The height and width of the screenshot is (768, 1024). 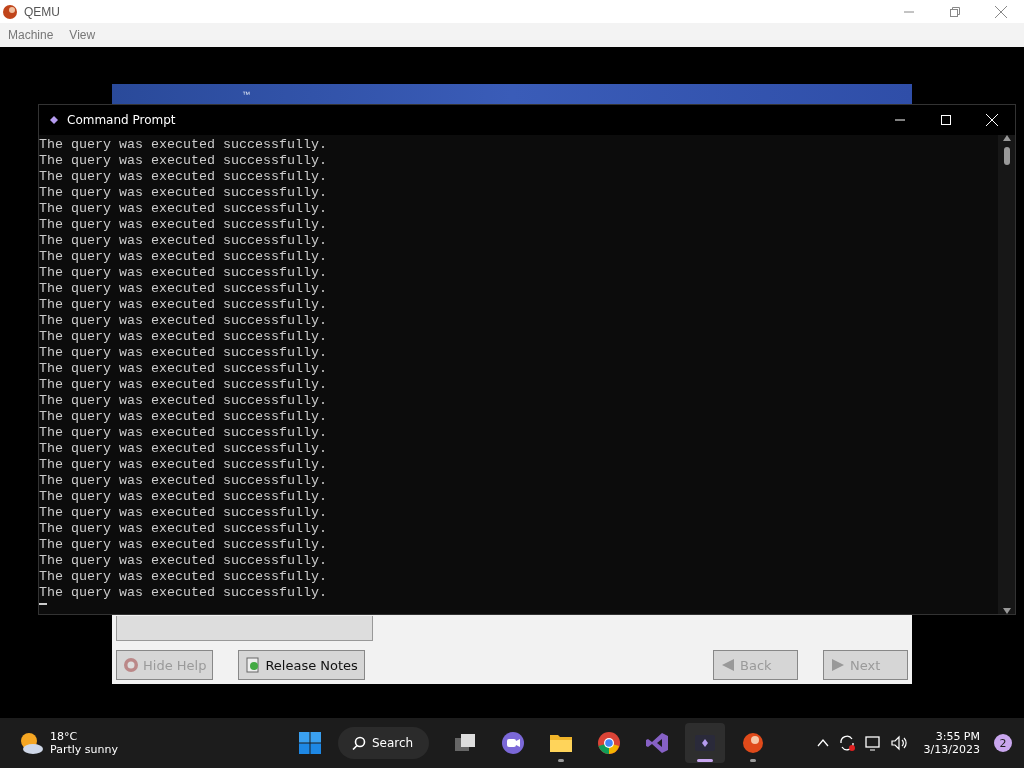 I want to click on trademark-mark: ™, so click(x=246, y=94).